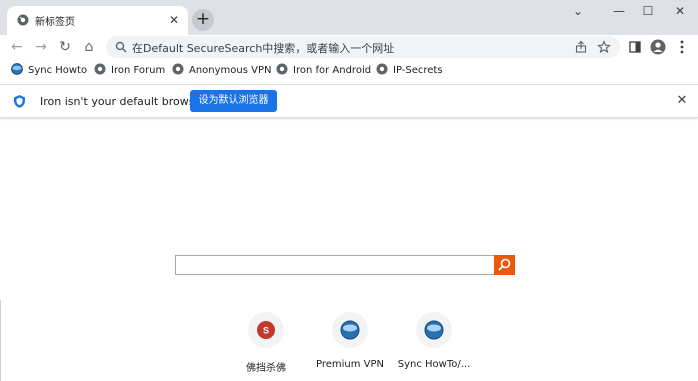 The height and width of the screenshot is (381, 698). I want to click on close-tab-icon: ✕, so click(174, 20).